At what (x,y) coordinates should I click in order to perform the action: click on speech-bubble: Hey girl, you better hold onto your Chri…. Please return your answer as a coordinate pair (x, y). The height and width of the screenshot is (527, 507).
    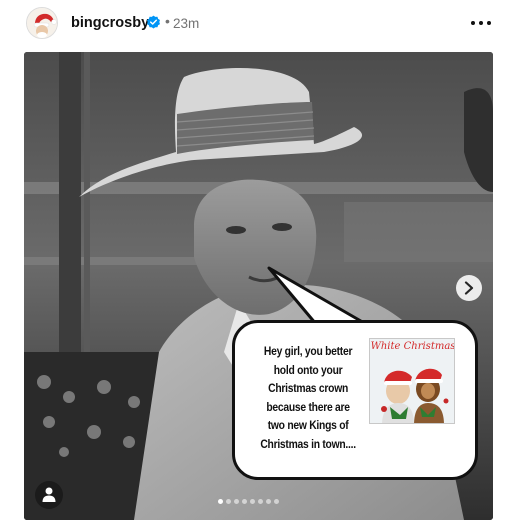
    Looking at the image, I should click on (355, 400).